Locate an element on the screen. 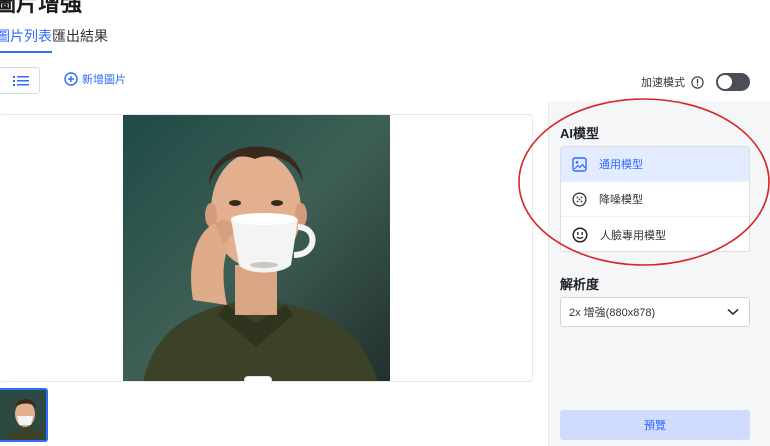 This screenshot has height=446, width=770. add-image-label: 新增圖片 is located at coordinates (104, 80).